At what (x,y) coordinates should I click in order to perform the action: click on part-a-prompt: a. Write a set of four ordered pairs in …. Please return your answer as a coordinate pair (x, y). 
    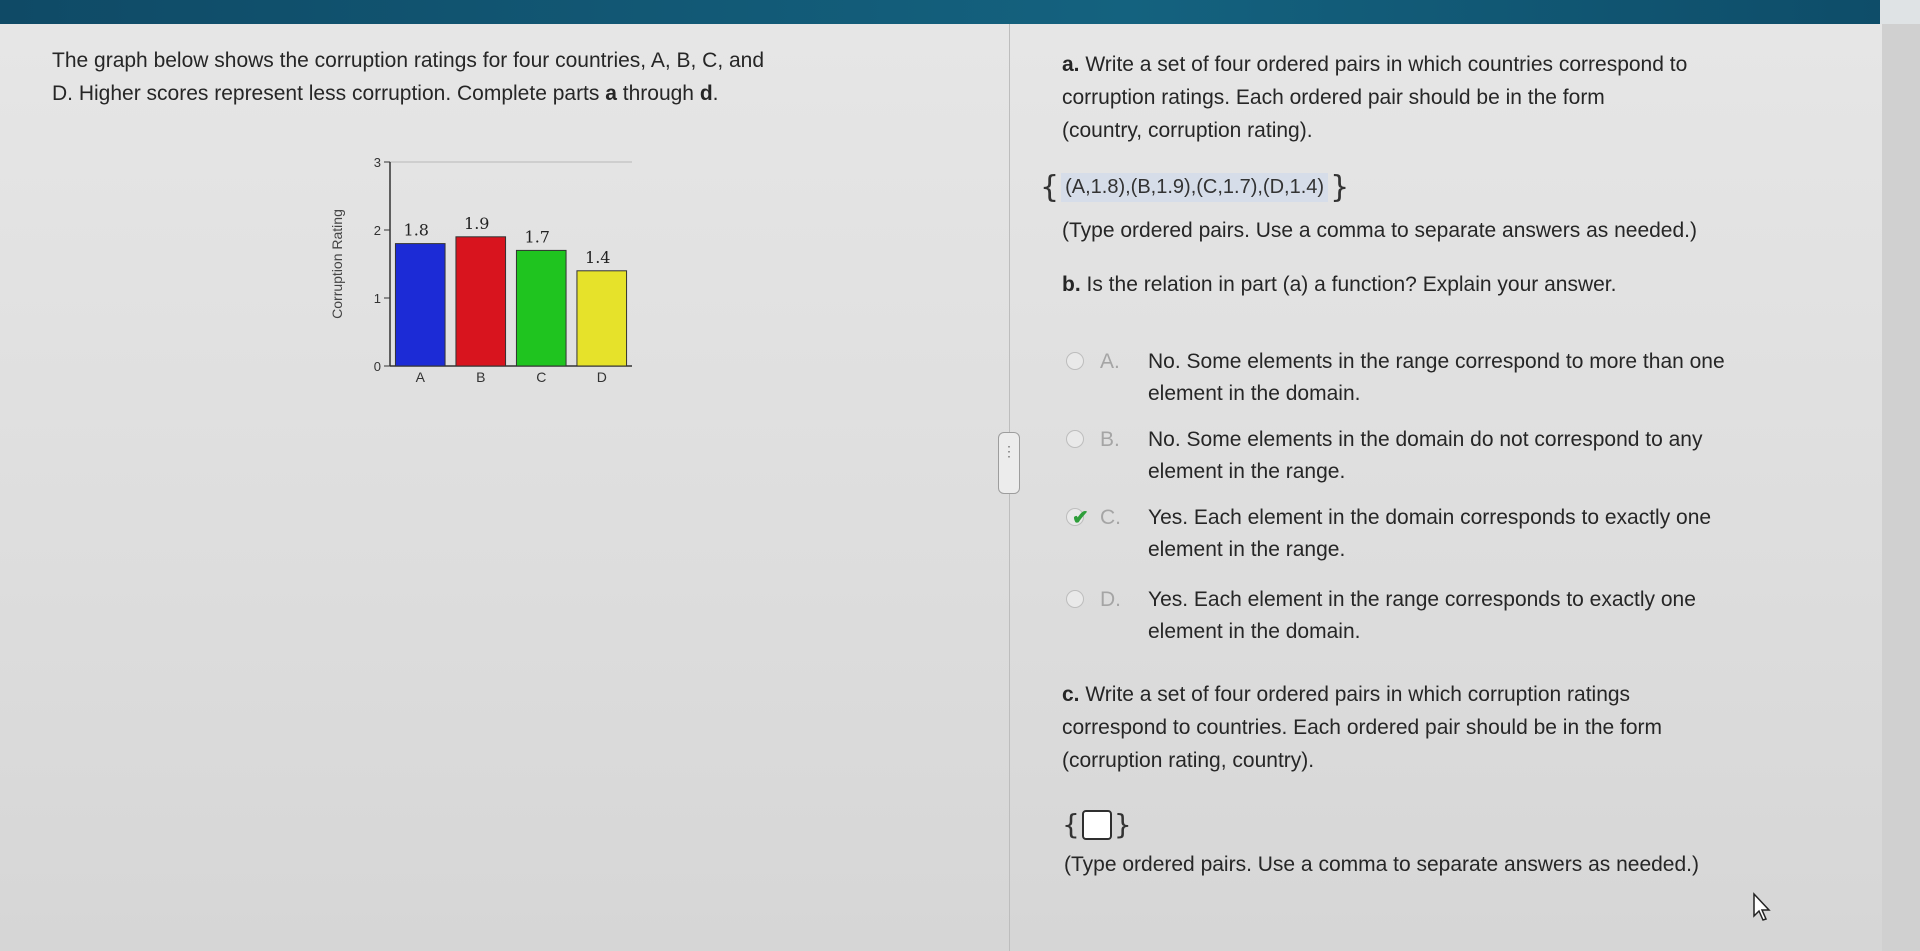
    Looking at the image, I should click on (1462, 97).